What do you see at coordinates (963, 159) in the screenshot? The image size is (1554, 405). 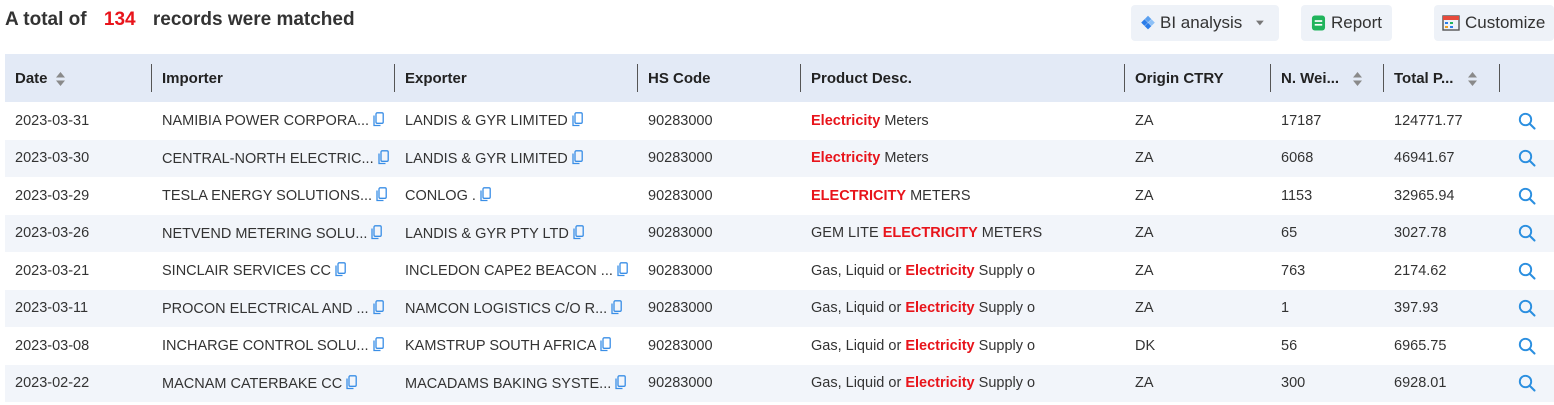 I see `cell-product-desc: Electricity Meters` at bounding box center [963, 159].